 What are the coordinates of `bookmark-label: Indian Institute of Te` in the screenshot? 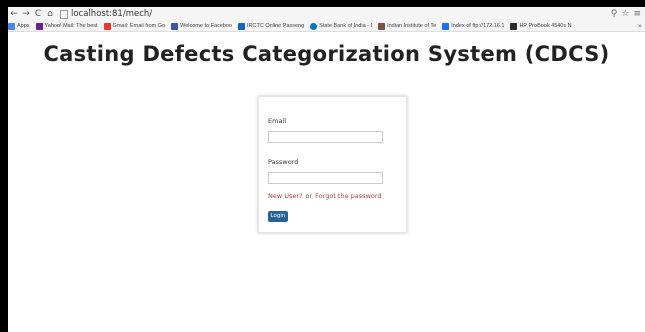 It's located at (412, 26).